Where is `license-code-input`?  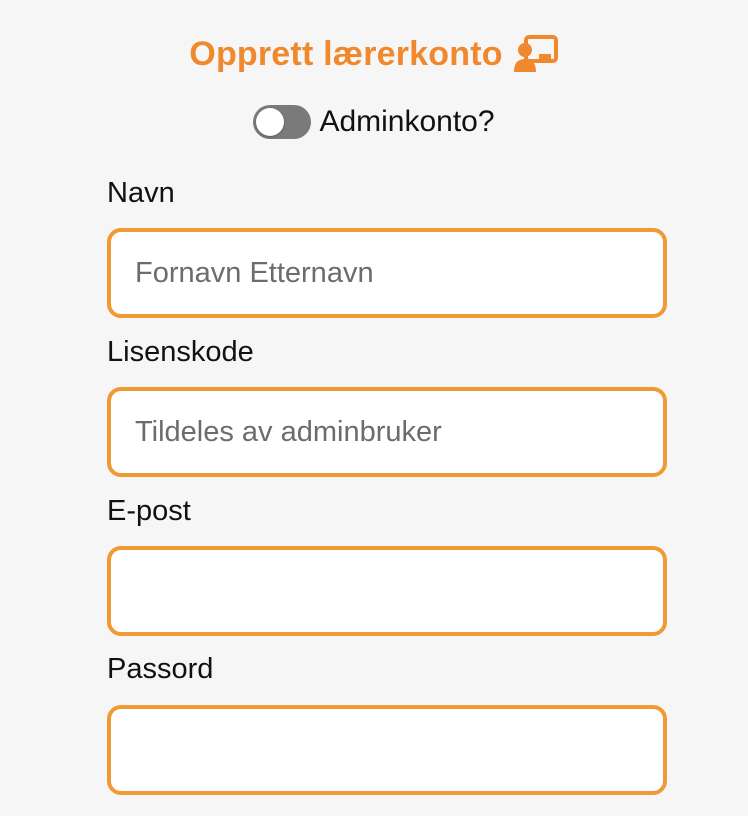
license-code-input is located at coordinates (387, 432).